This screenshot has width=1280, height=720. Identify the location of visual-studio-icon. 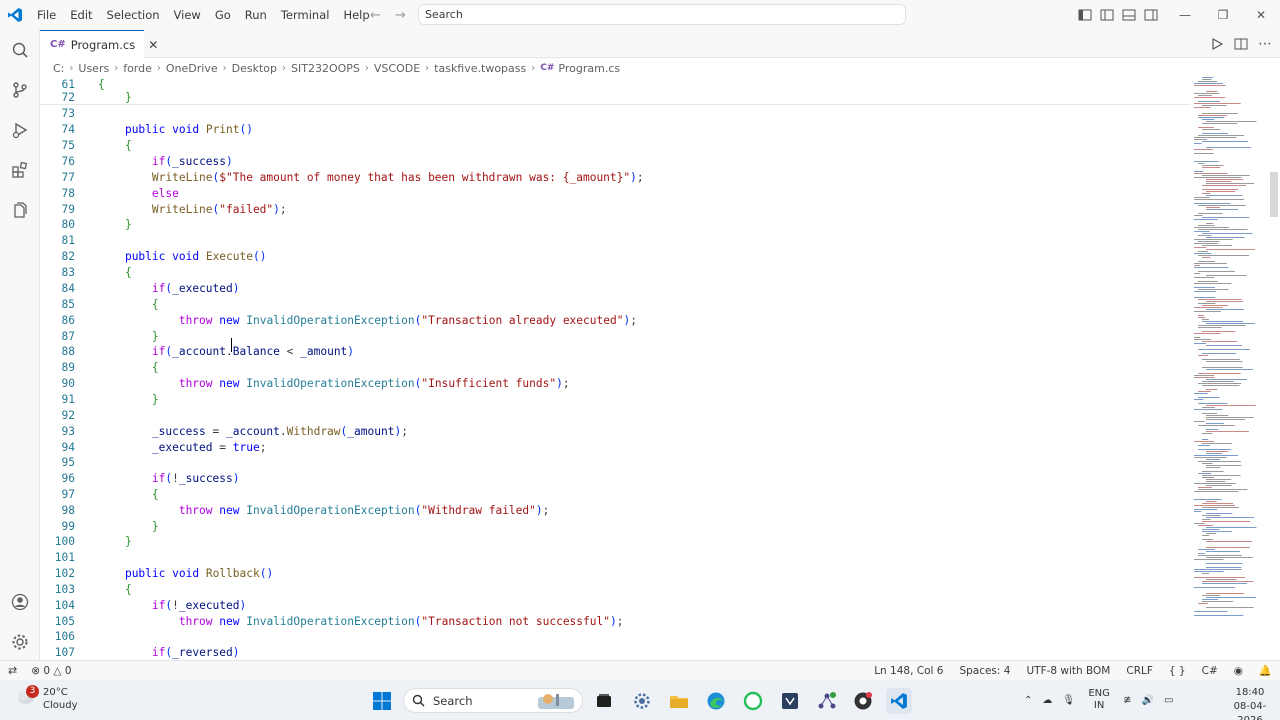
(790, 701).